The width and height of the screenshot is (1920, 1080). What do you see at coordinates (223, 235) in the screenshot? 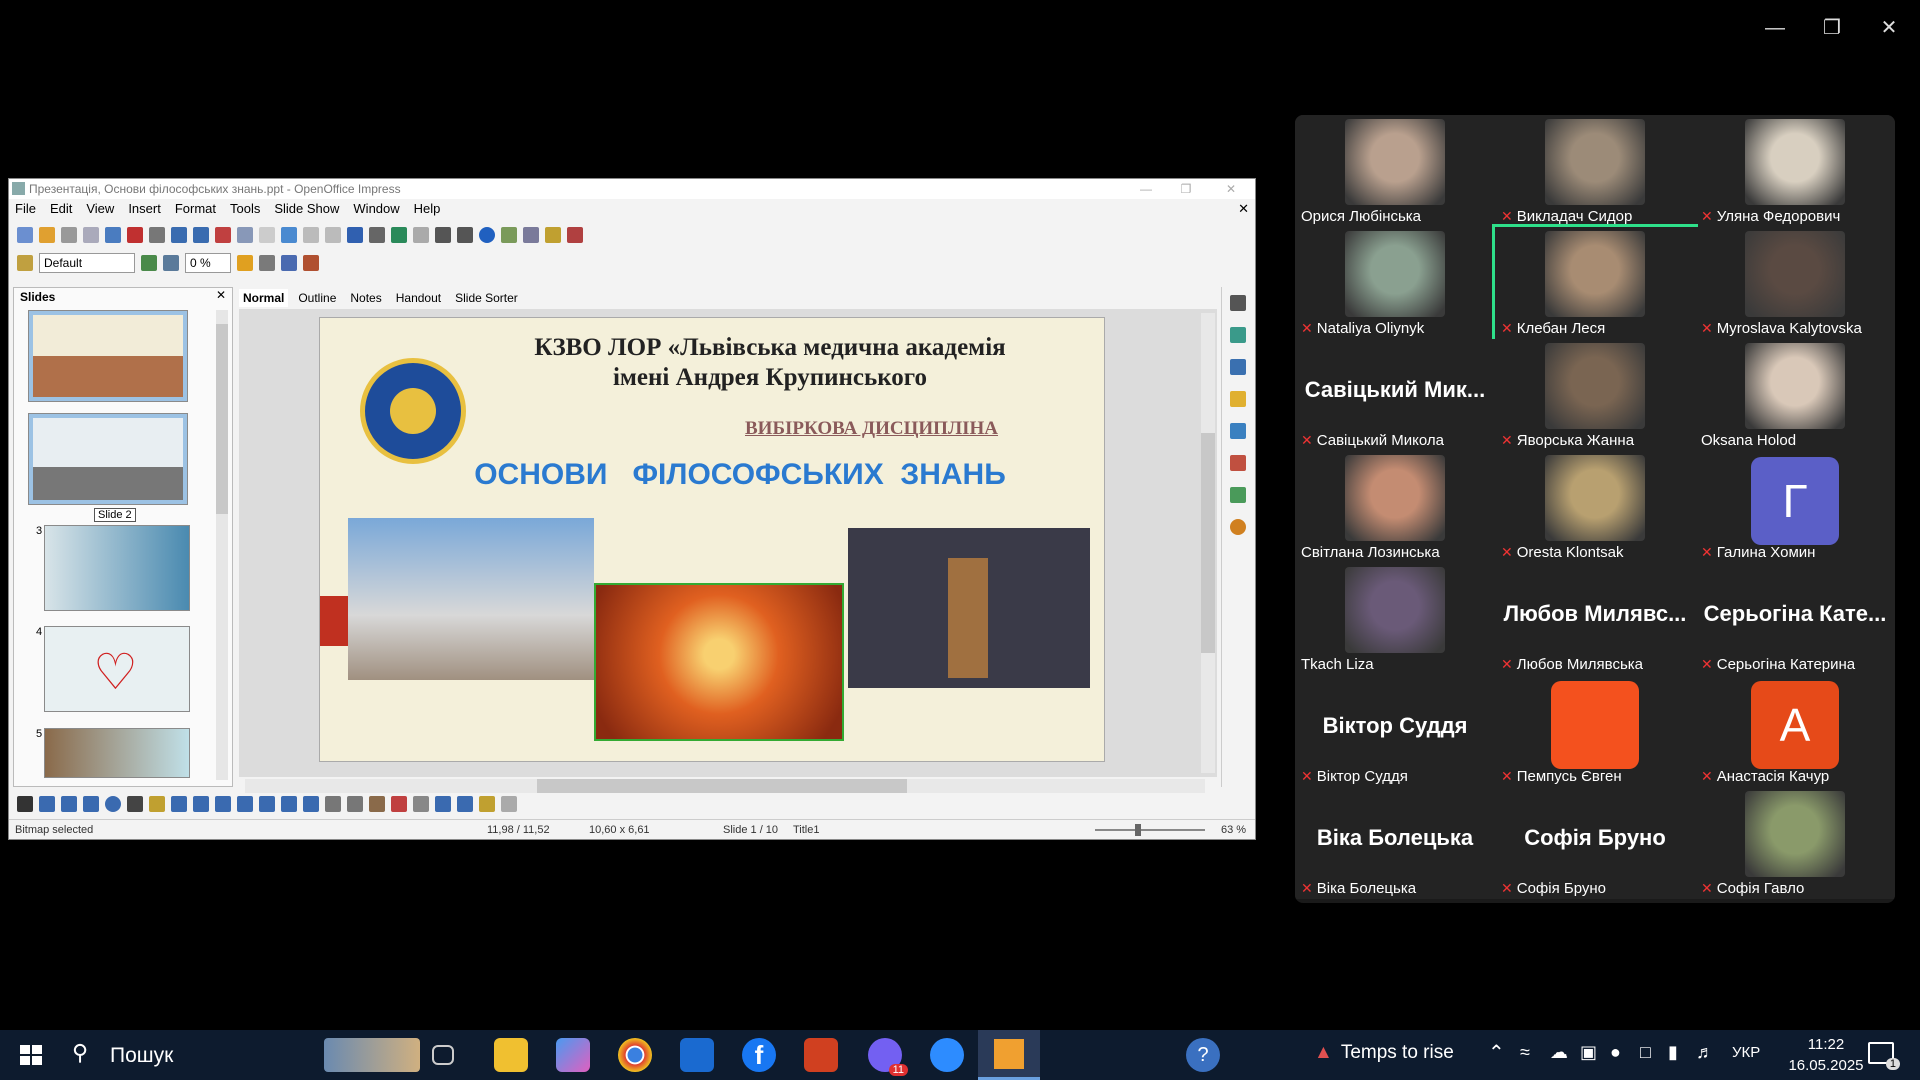
I see `cut-icon` at bounding box center [223, 235].